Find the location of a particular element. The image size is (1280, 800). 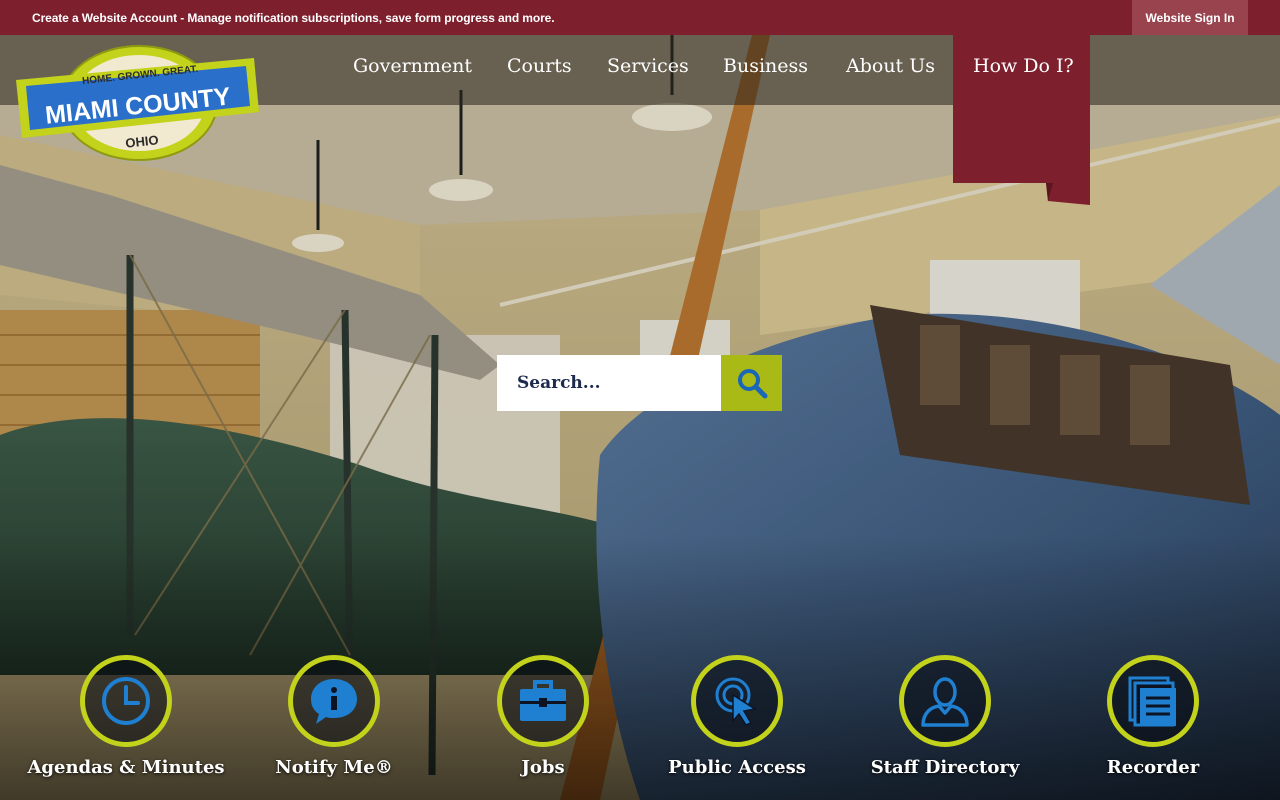

person-icon is located at coordinates (945, 702).